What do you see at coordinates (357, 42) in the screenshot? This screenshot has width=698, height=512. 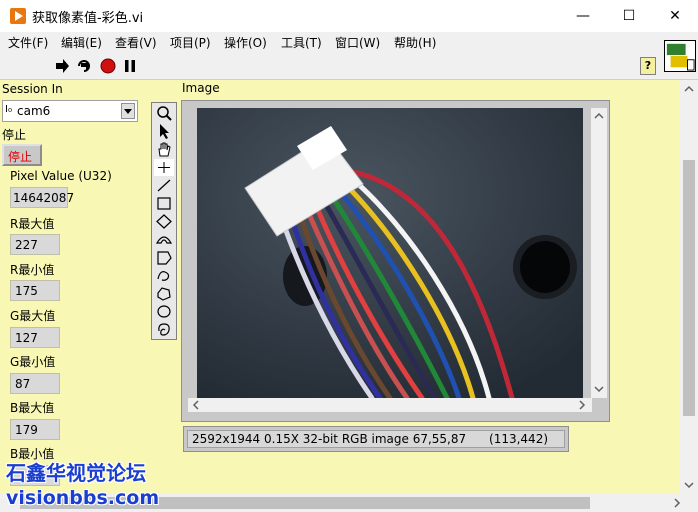 I see `menu-window: 窗口(W)` at bounding box center [357, 42].